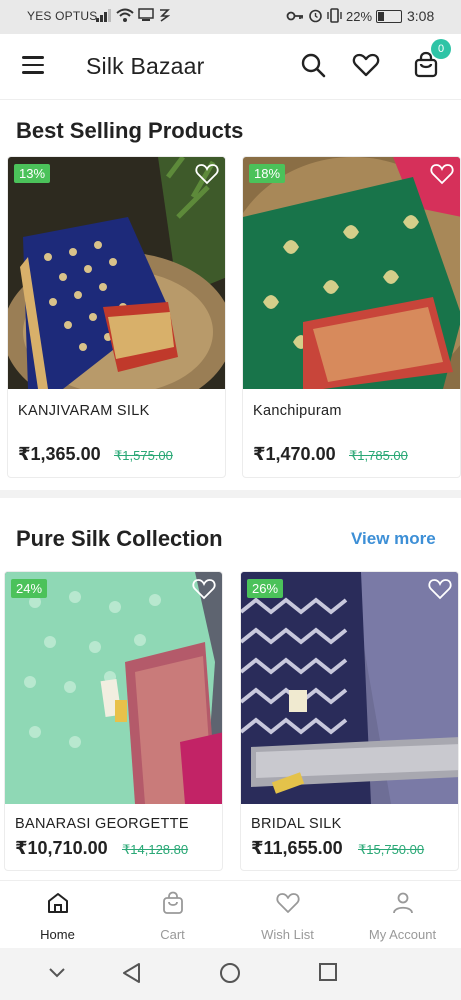 This screenshot has width=461, height=1000. What do you see at coordinates (29, 588) in the screenshot?
I see `discount-badge: 24%` at bounding box center [29, 588].